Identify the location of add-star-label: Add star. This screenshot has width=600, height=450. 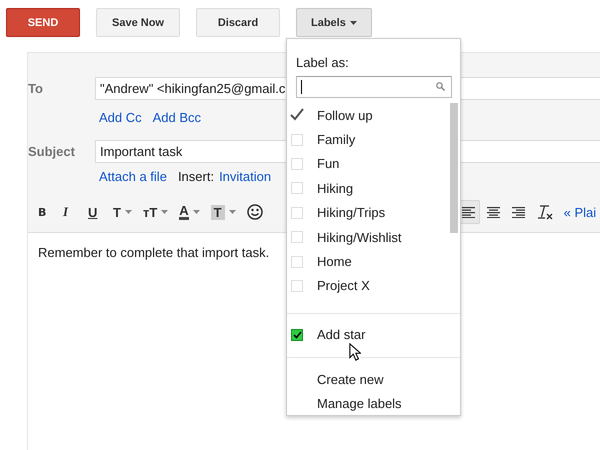
(341, 334).